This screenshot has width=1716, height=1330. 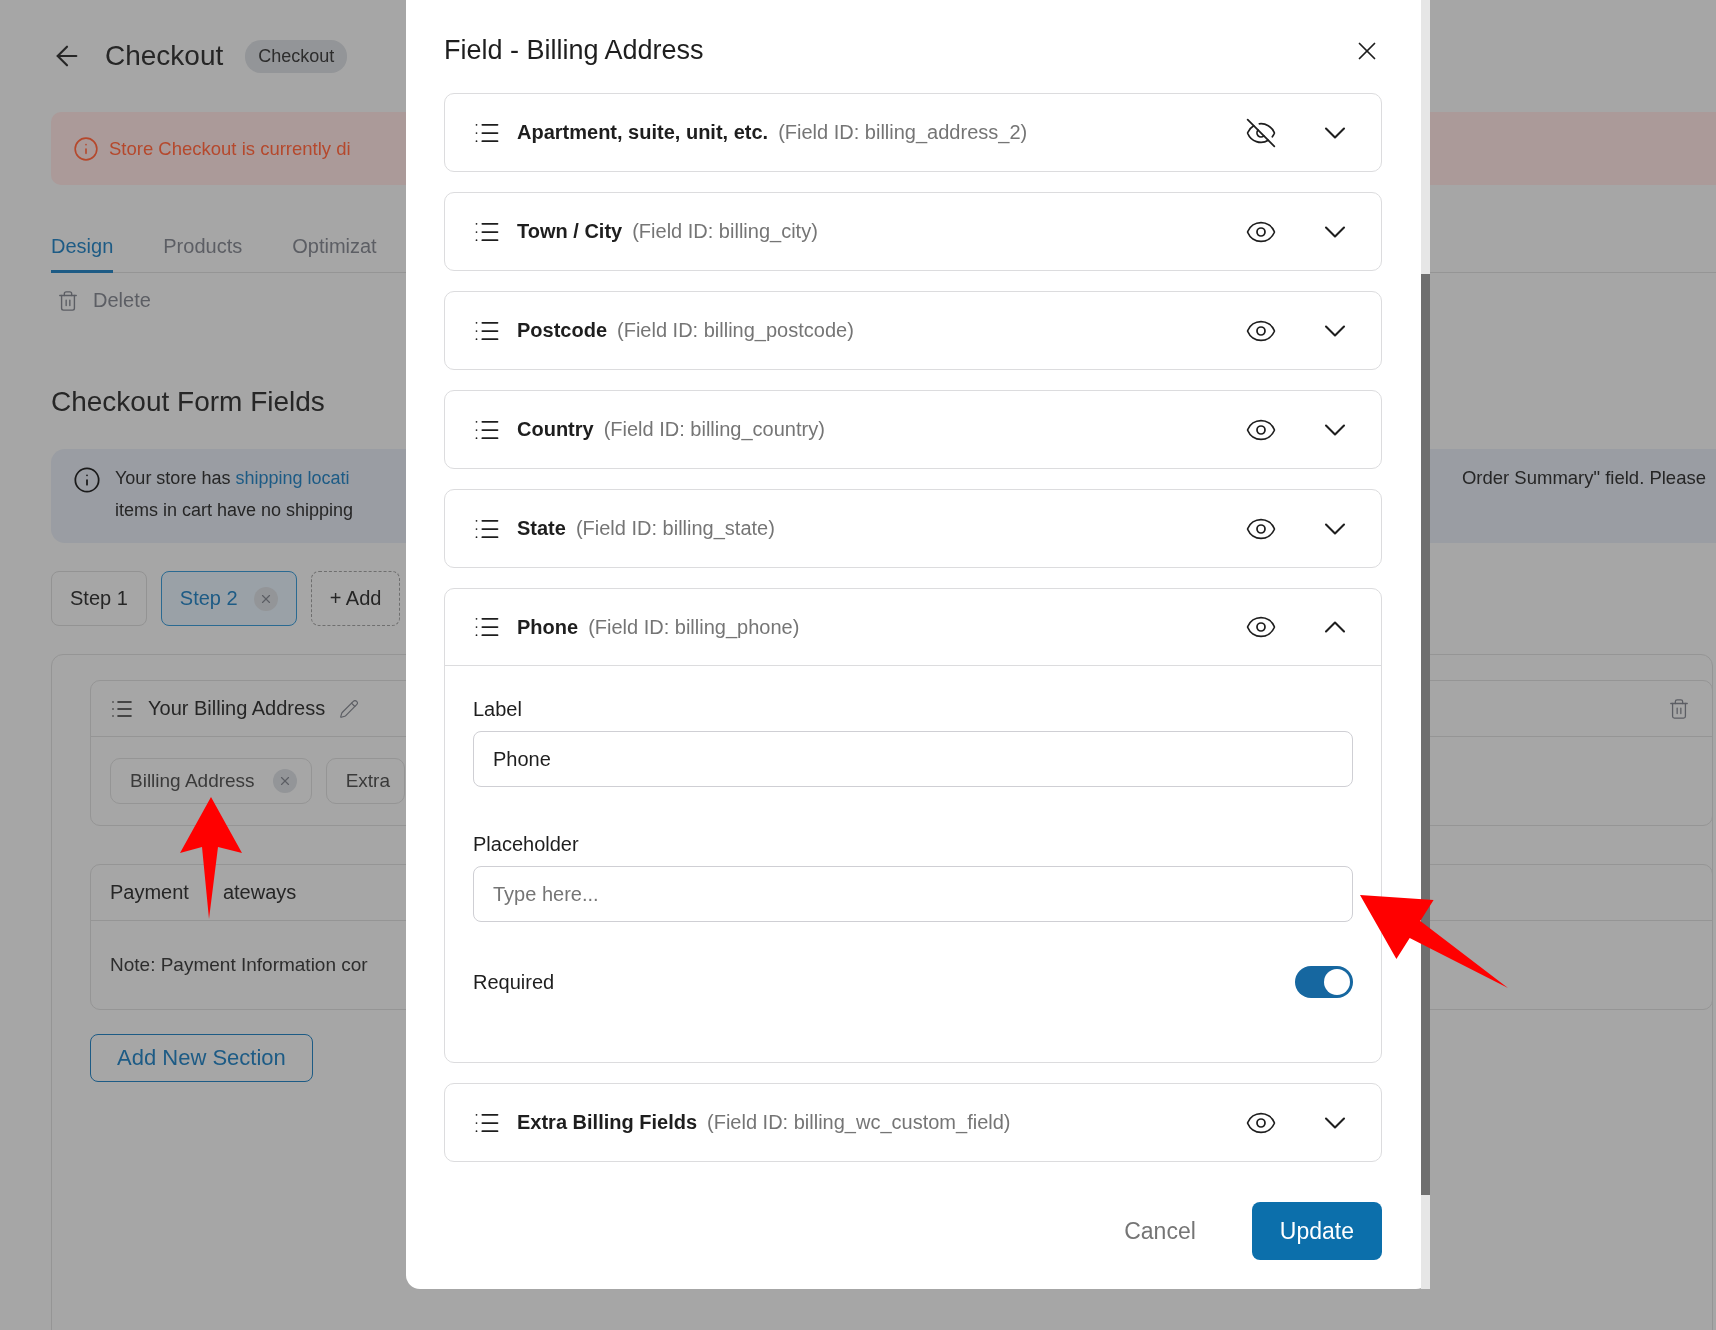 What do you see at coordinates (211, 781) in the screenshot?
I see `field-chip: Billing Address` at bounding box center [211, 781].